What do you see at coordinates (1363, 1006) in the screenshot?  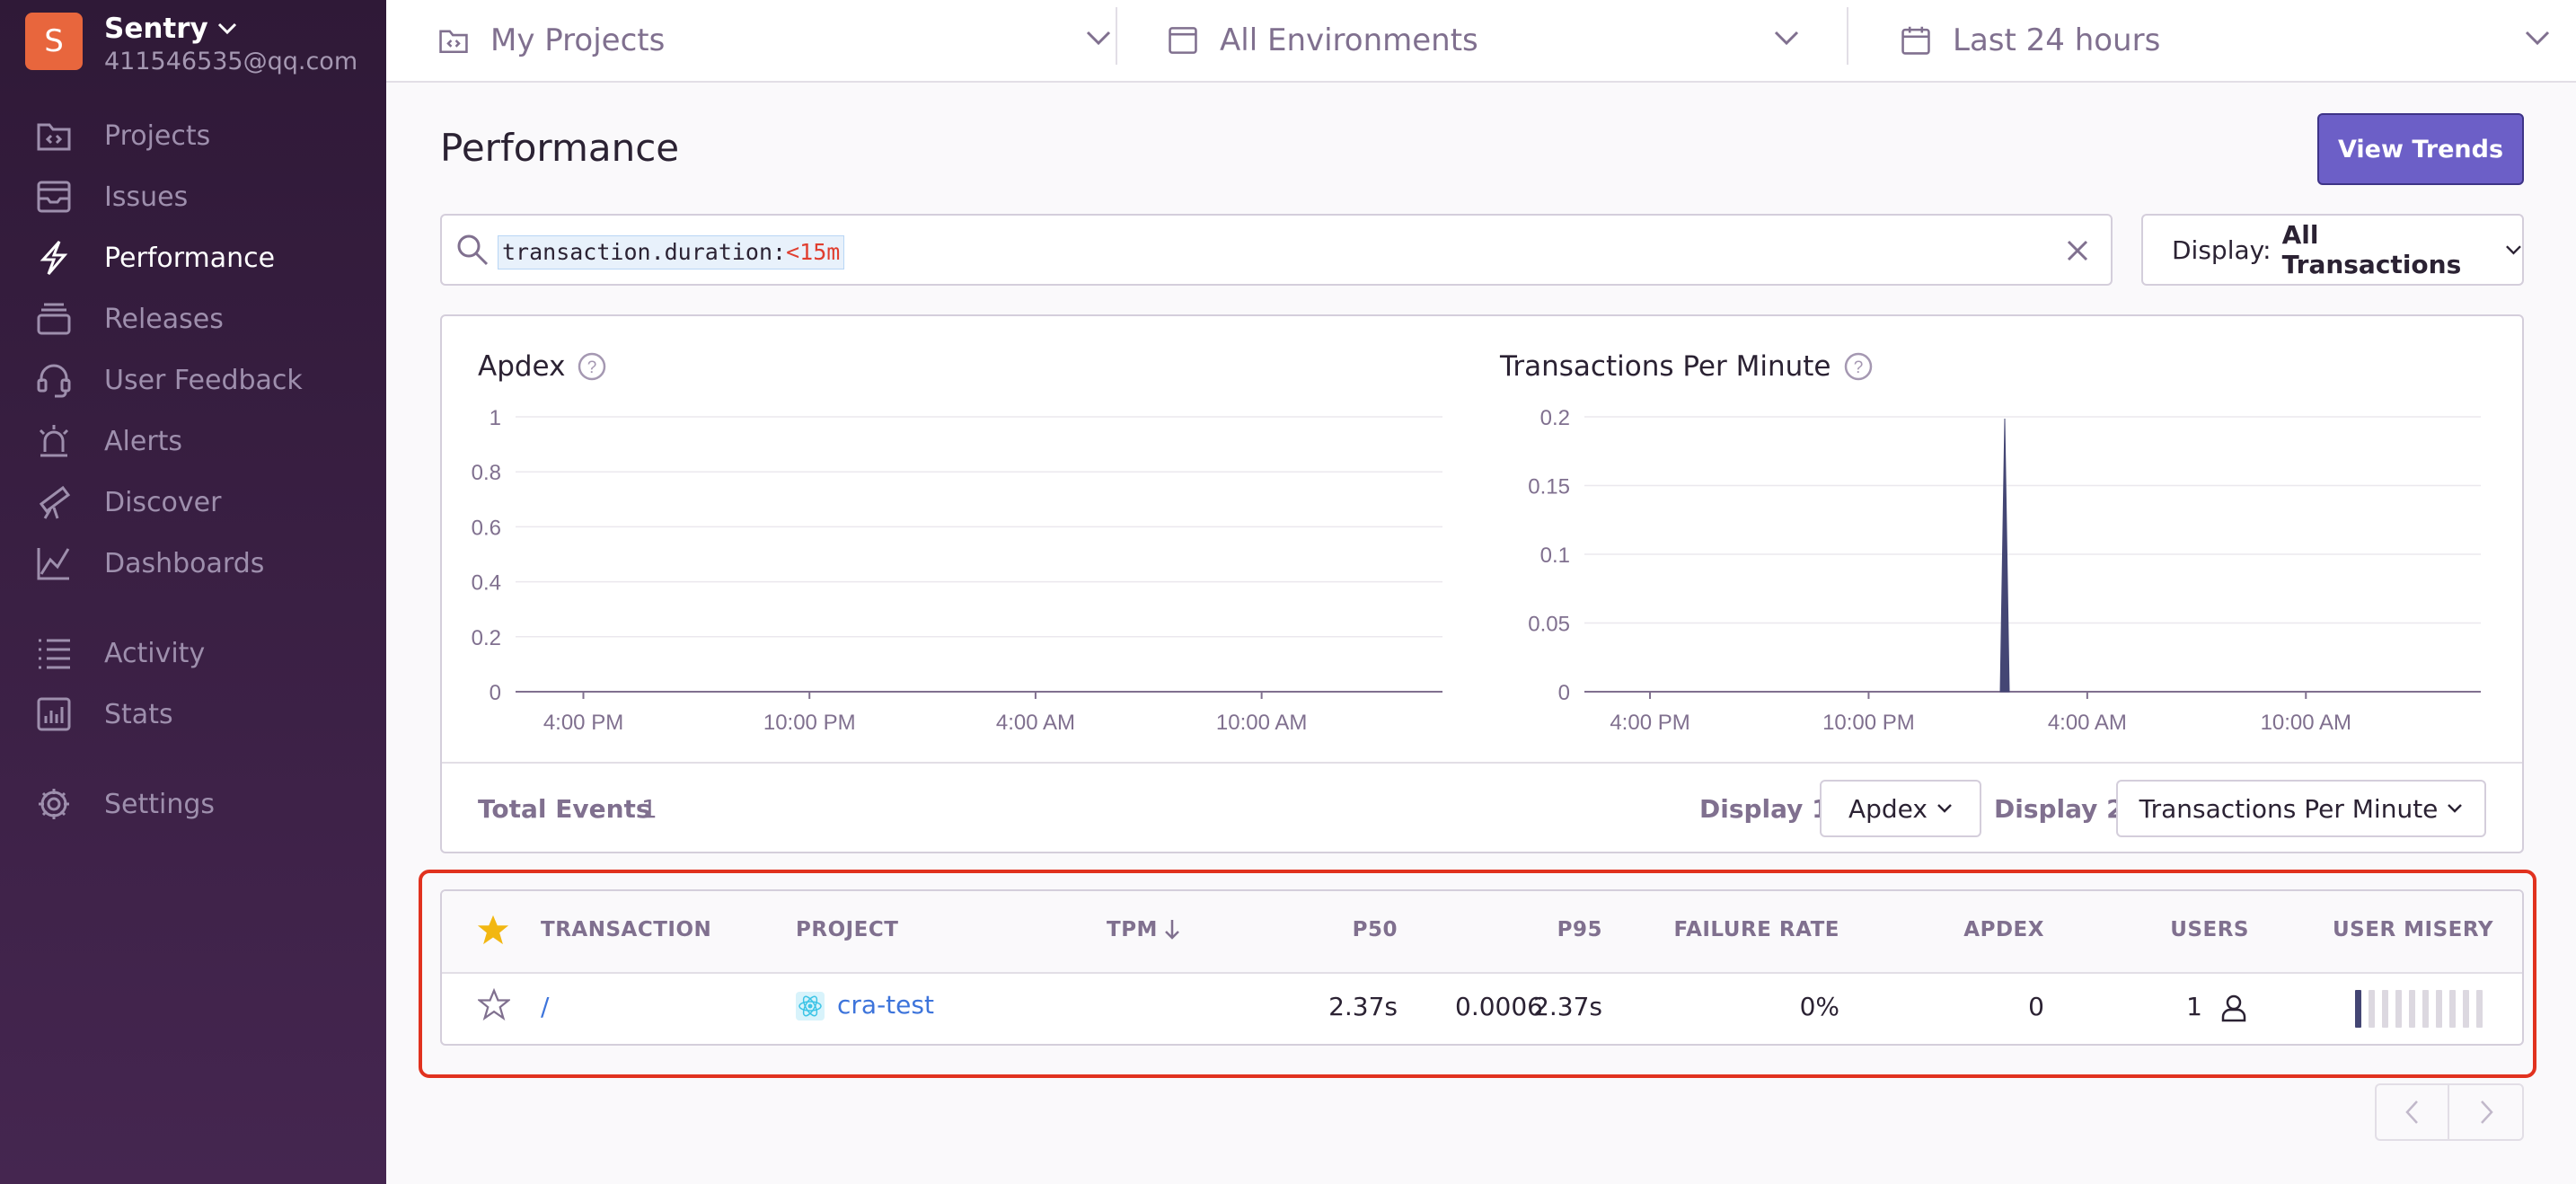 I see `p50-value: 2.37s` at bounding box center [1363, 1006].